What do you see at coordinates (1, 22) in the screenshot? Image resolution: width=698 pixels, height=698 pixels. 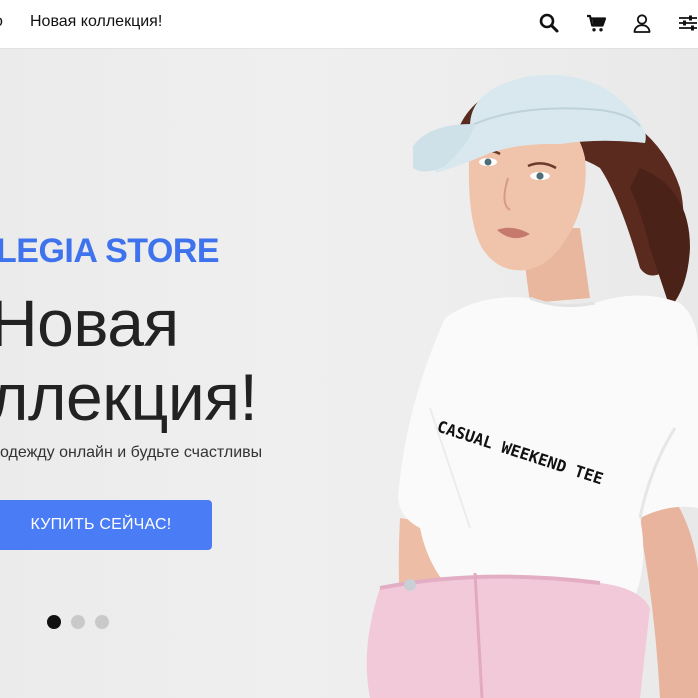 I see `nav-link-partial: о` at bounding box center [1, 22].